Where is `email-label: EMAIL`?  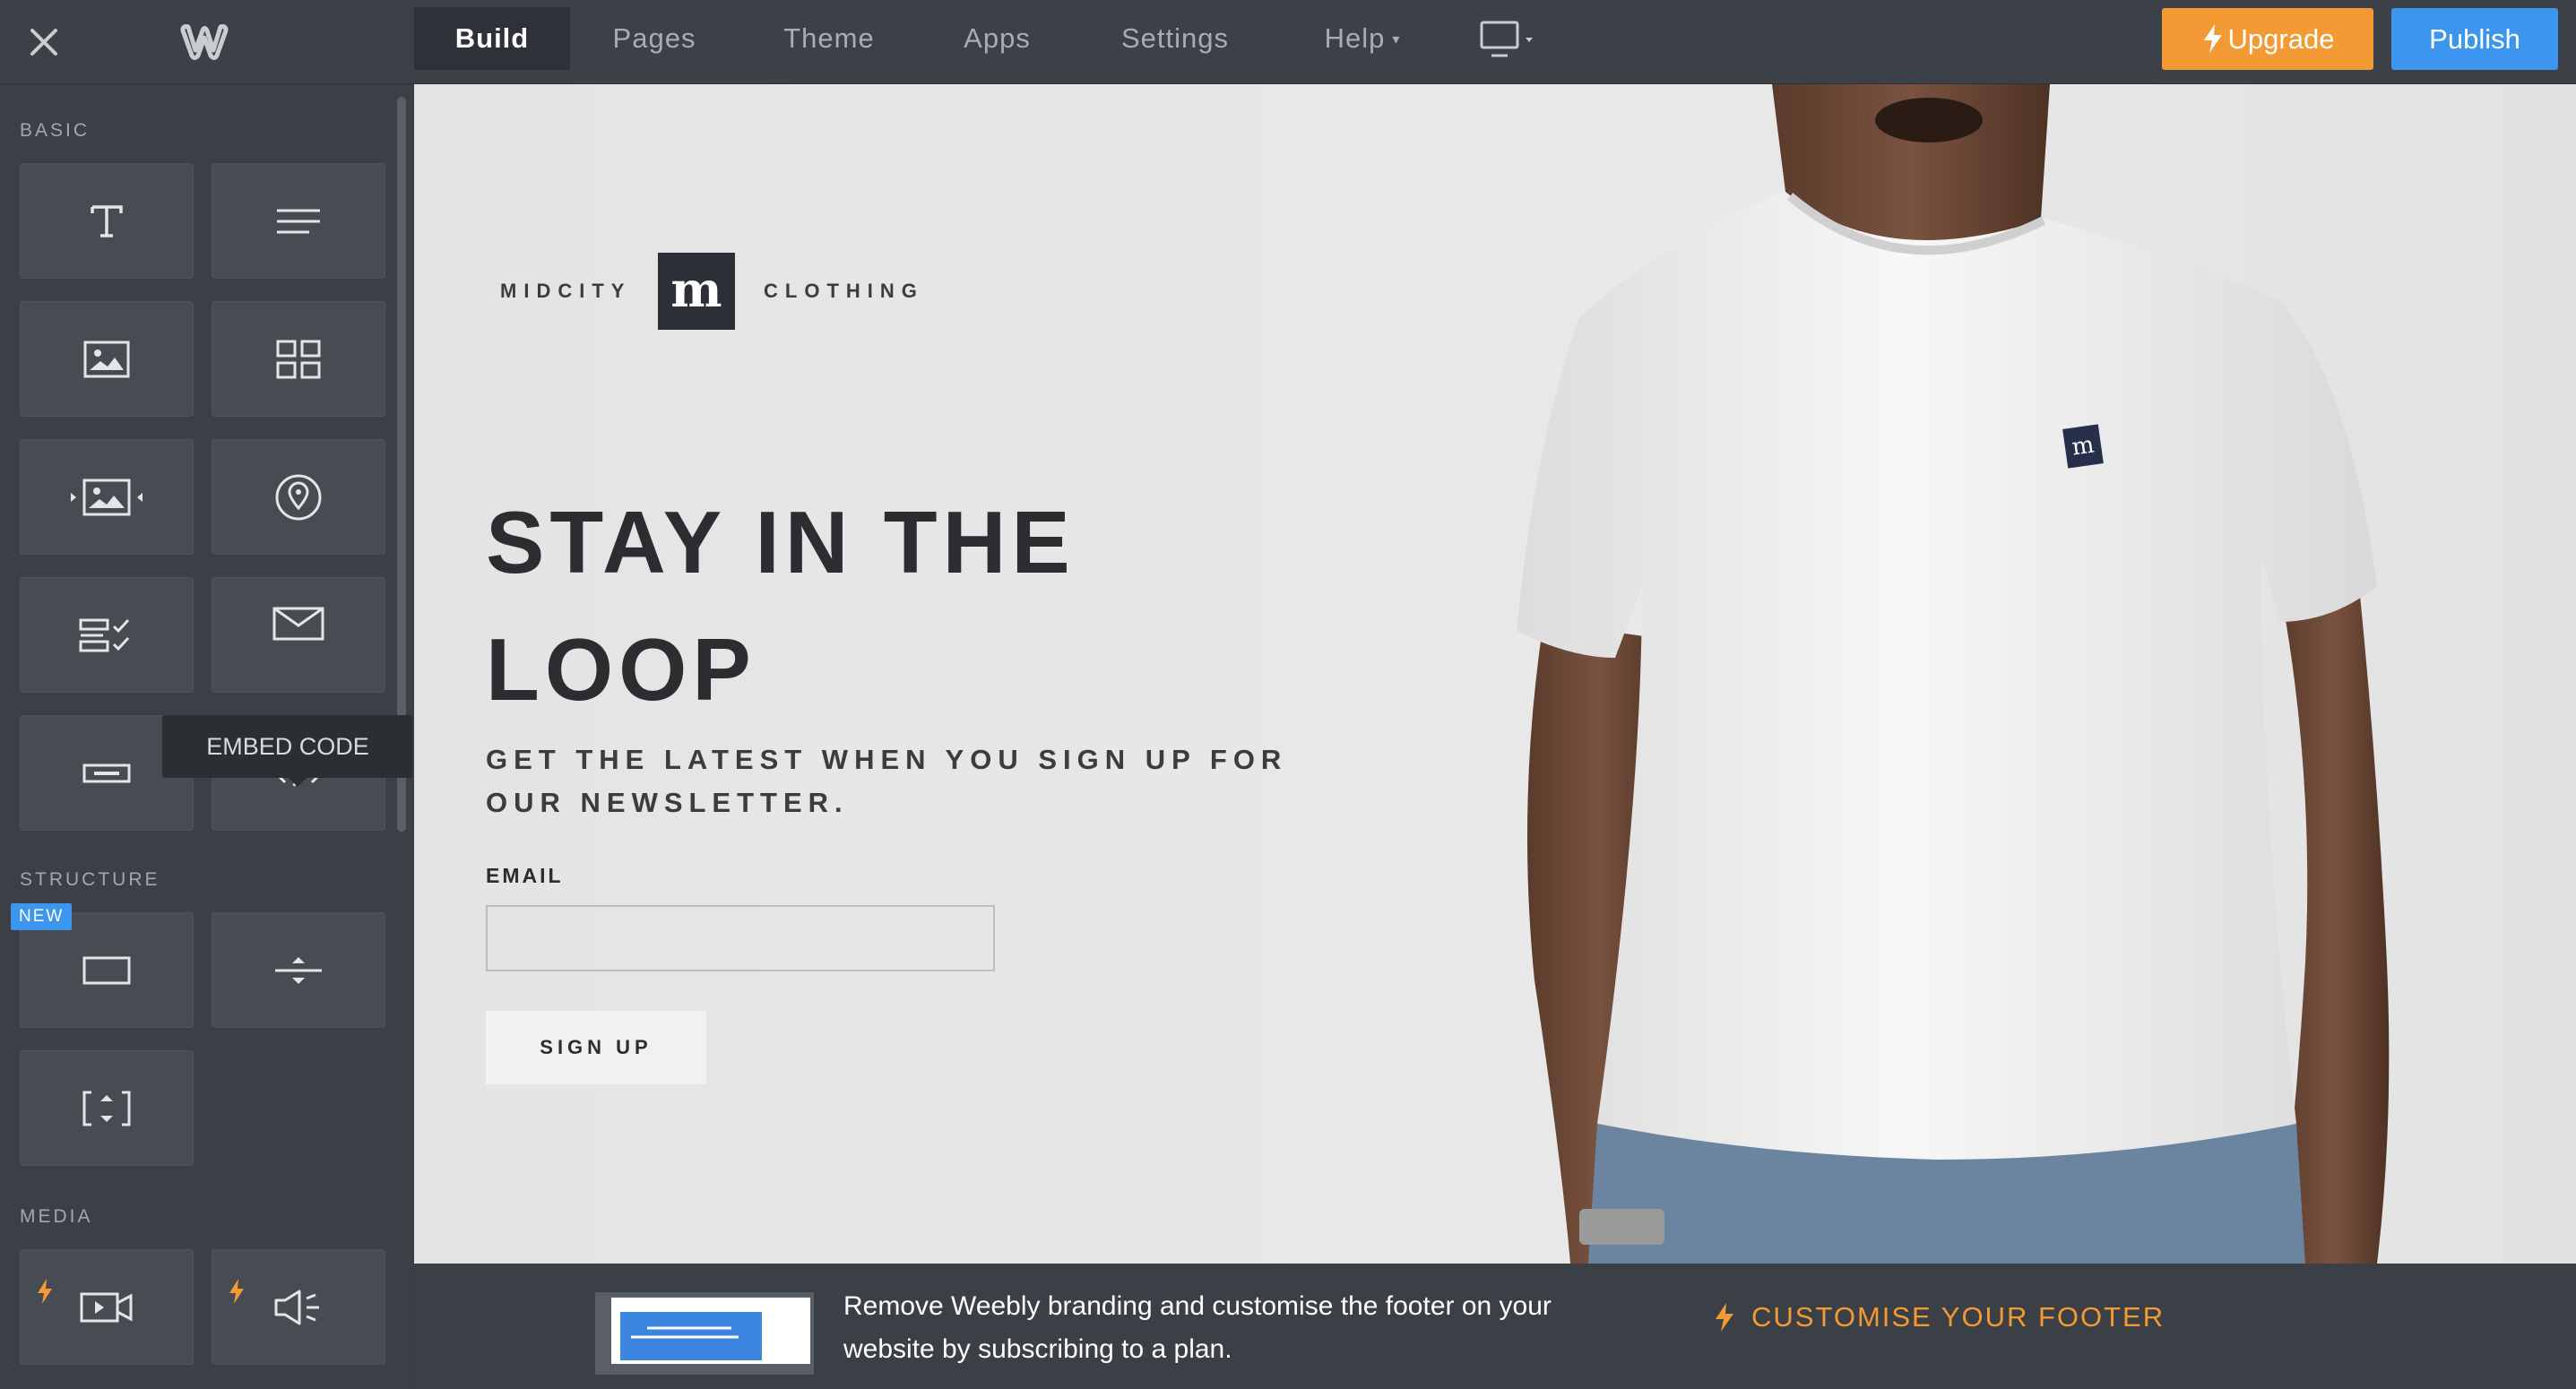 email-label: EMAIL is located at coordinates (525, 876).